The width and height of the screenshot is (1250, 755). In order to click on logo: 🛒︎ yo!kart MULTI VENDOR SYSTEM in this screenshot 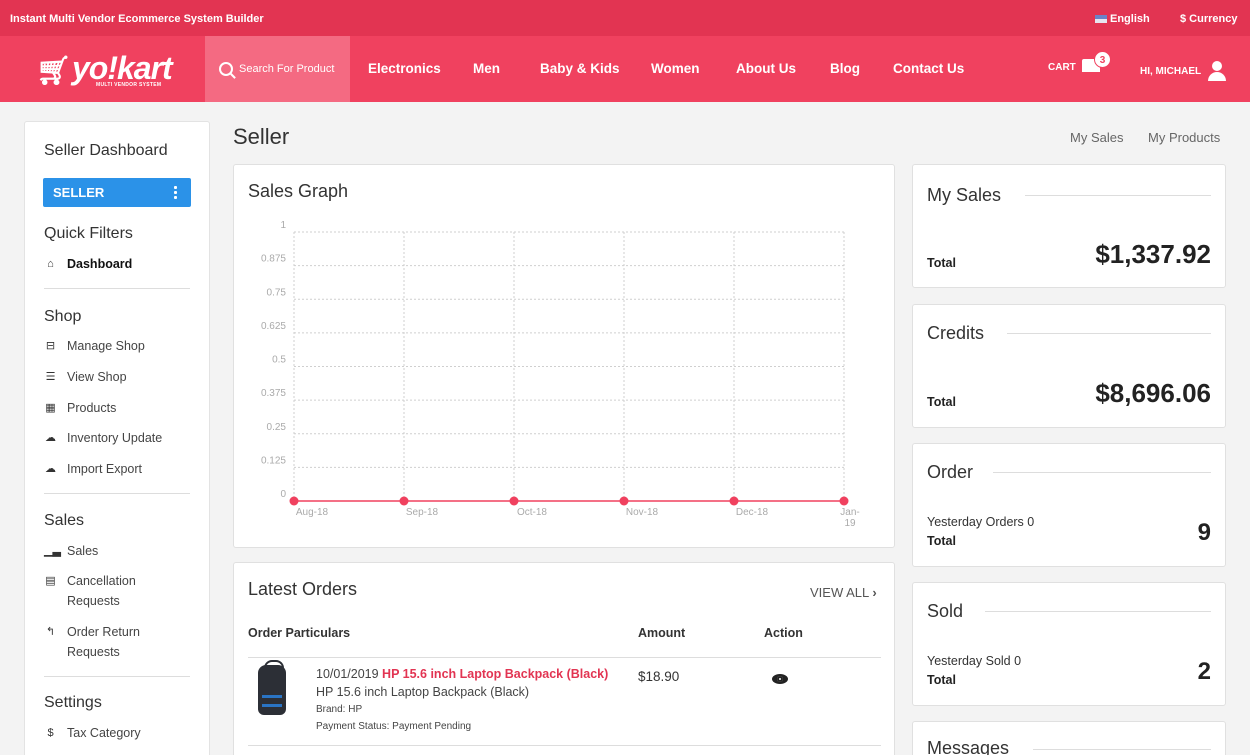, I will do `click(106, 70)`.